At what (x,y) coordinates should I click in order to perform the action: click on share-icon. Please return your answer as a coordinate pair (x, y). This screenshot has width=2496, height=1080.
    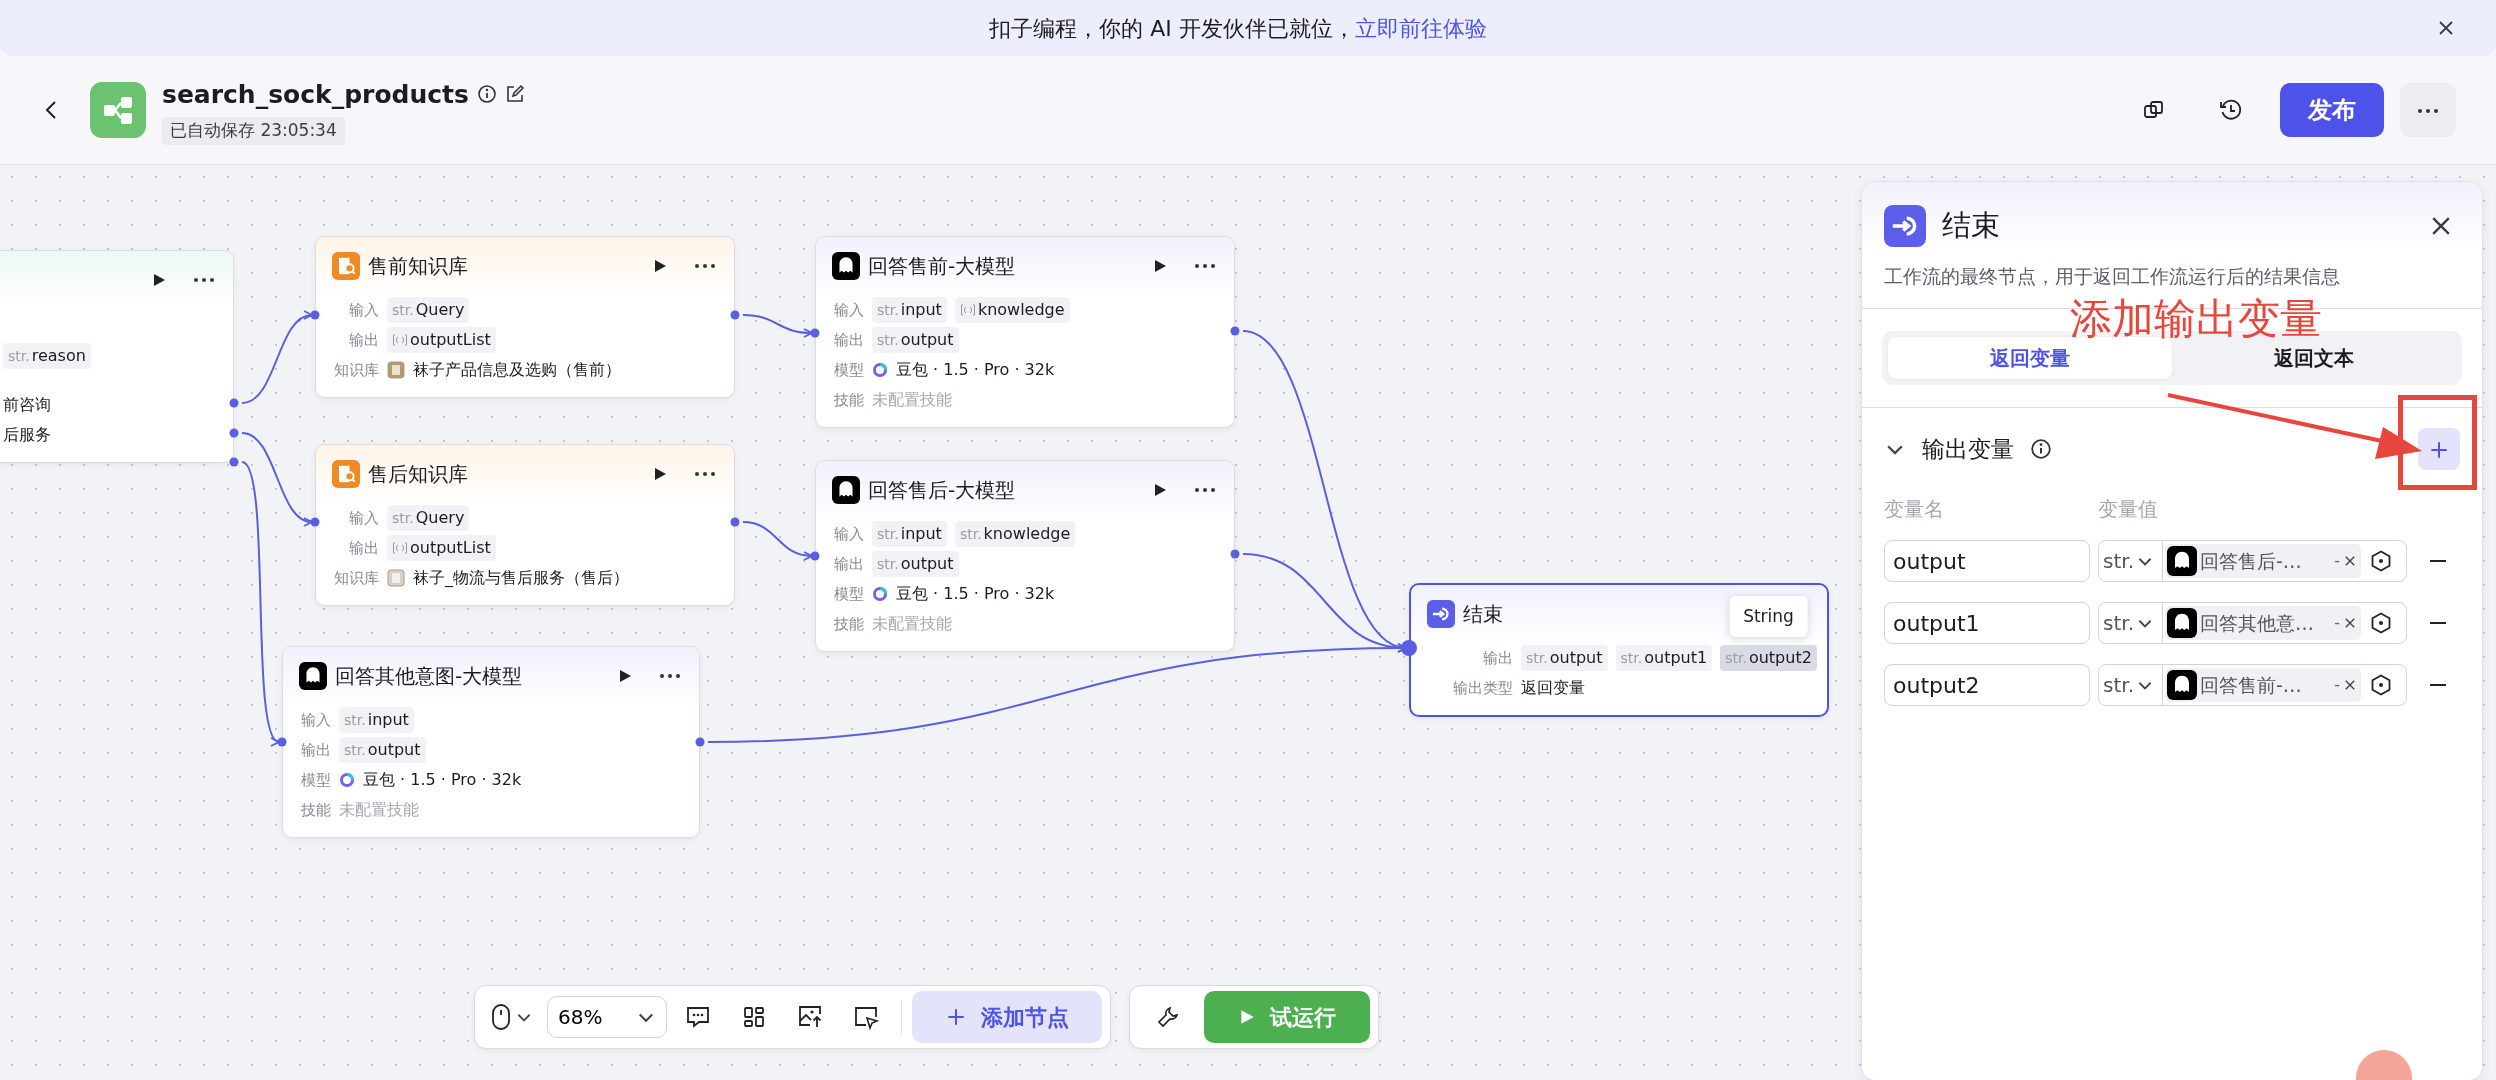
    Looking at the image, I should click on (866, 1017).